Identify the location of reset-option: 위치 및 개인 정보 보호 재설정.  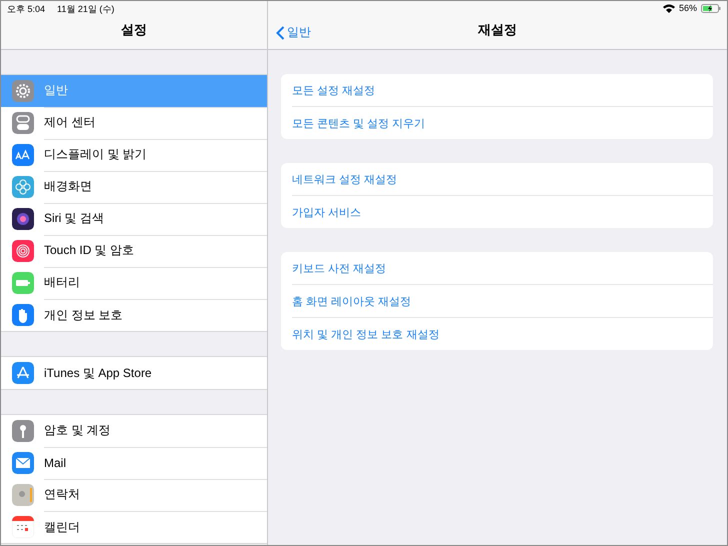
(502, 334).